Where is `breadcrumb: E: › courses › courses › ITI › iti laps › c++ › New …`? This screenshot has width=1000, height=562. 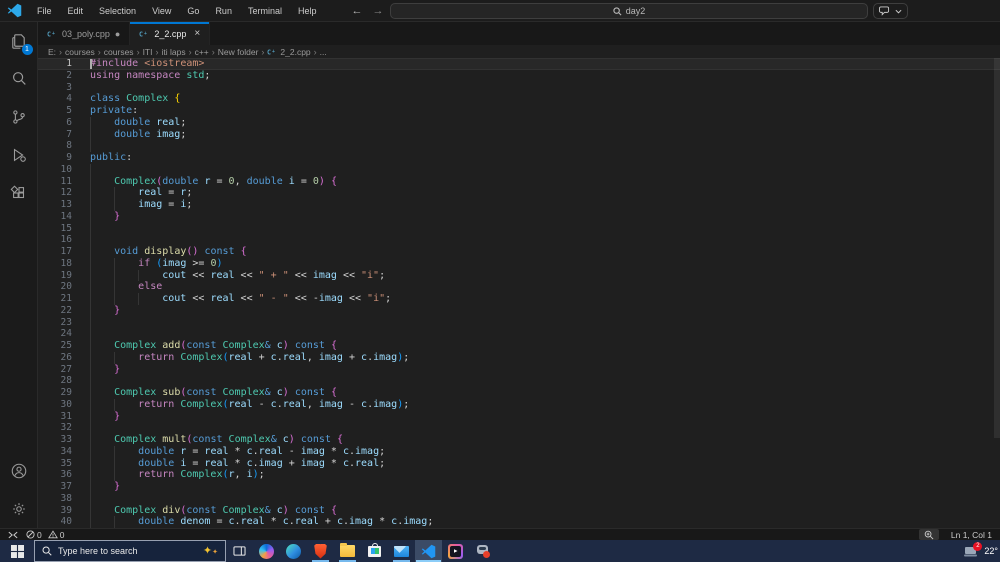
breadcrumb: E: › courses › courses › ITI › iti laps › c++ › New … is located at coordinates (519, 51).